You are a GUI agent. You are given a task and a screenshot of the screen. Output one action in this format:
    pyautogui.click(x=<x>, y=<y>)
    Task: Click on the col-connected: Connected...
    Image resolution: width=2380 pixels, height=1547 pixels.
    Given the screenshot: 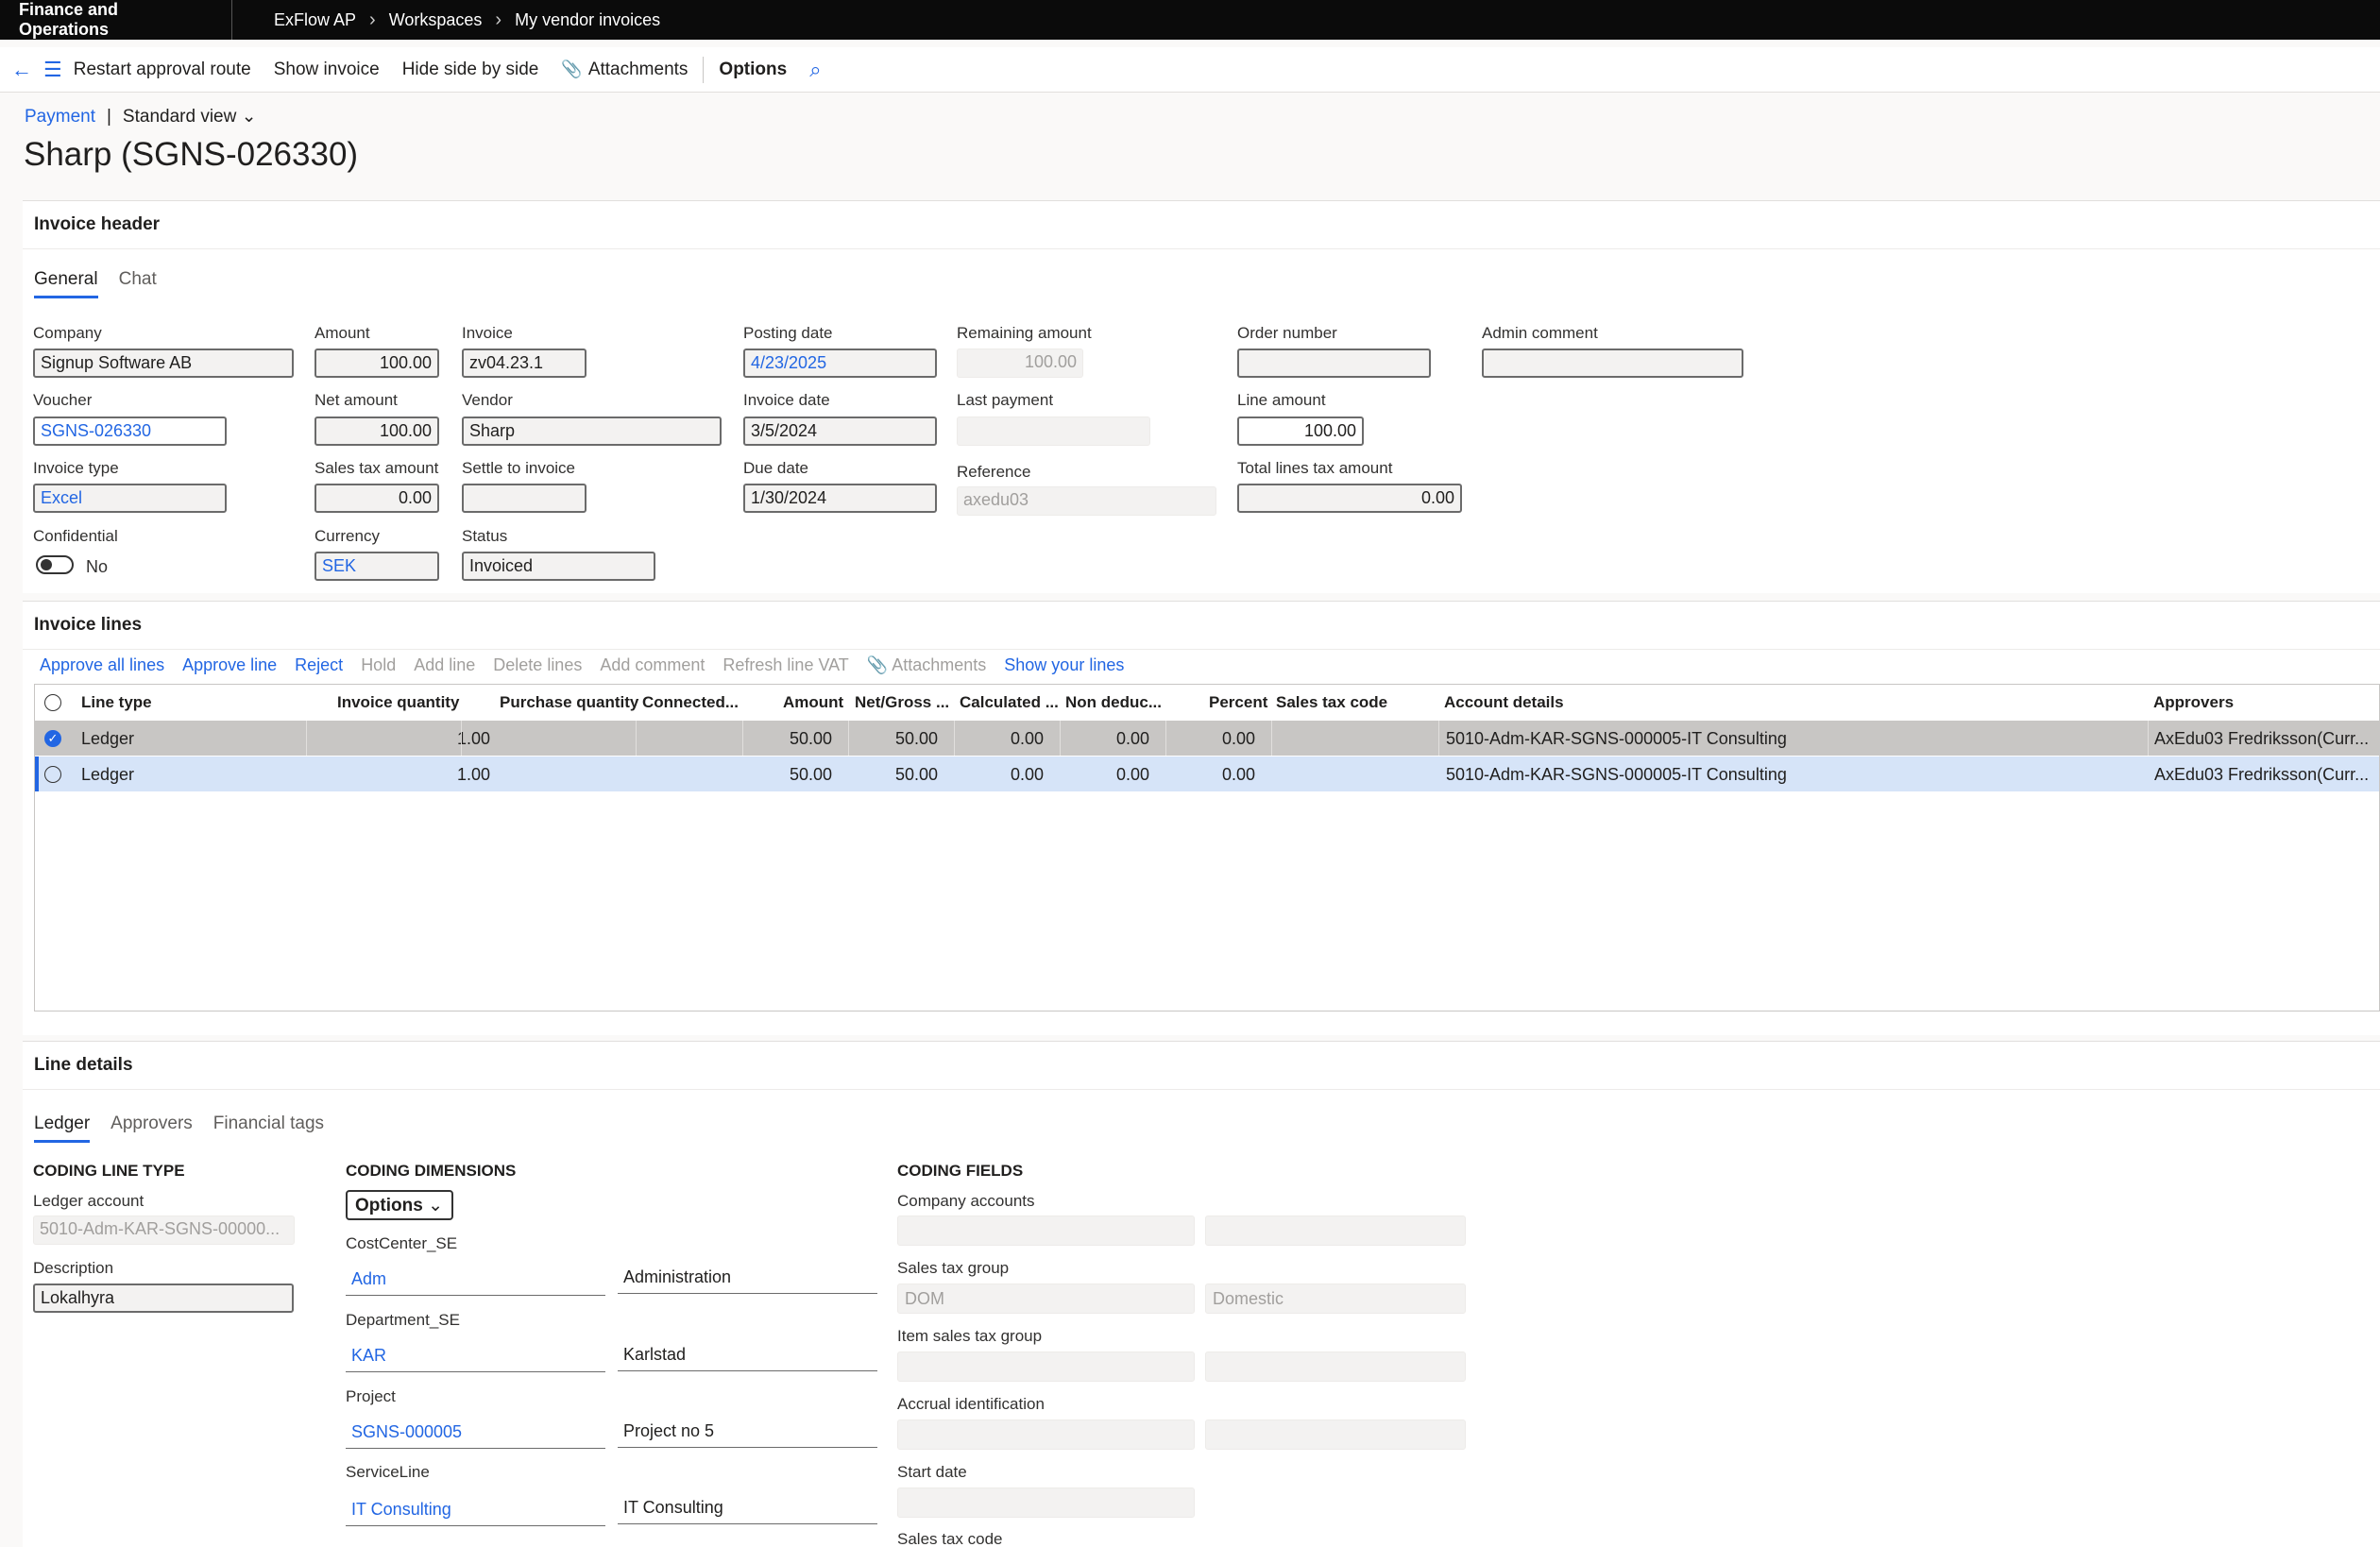 What is the action you would take?
    pyautogui.click(x=690, y=702)
    